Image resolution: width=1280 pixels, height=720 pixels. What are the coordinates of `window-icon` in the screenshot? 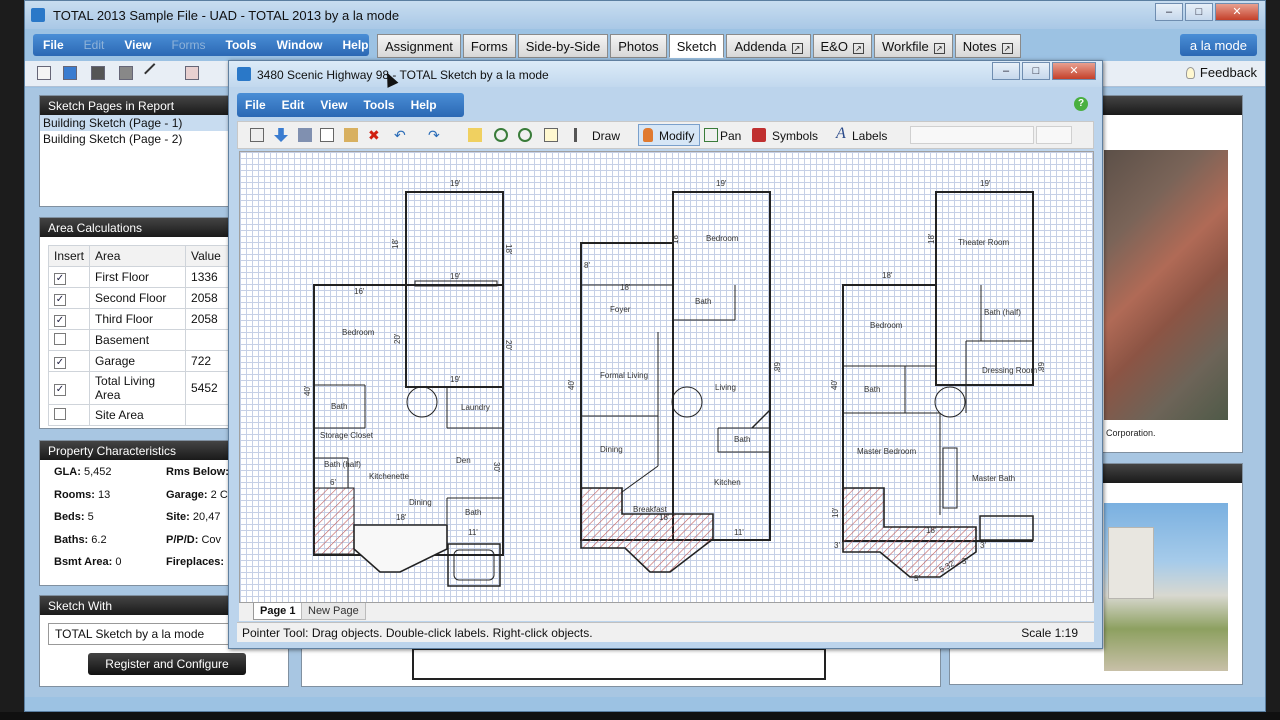 It's located at (70, 73).